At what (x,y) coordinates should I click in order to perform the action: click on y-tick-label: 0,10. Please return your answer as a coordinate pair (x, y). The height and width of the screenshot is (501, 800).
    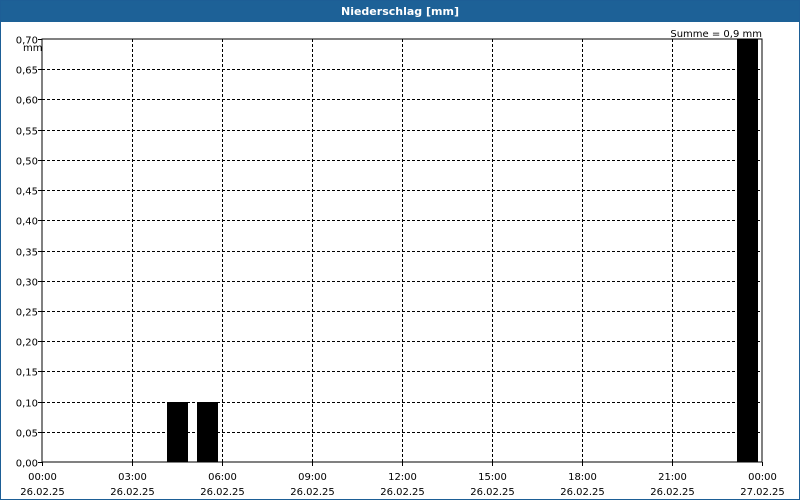
    Looking at the image, I should click on (27, 404).